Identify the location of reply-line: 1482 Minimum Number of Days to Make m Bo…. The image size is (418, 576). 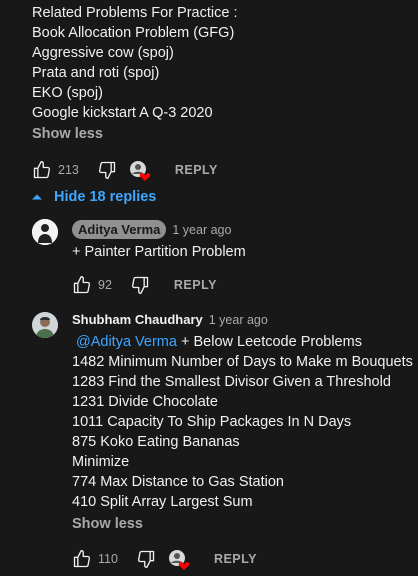
(242, 362).